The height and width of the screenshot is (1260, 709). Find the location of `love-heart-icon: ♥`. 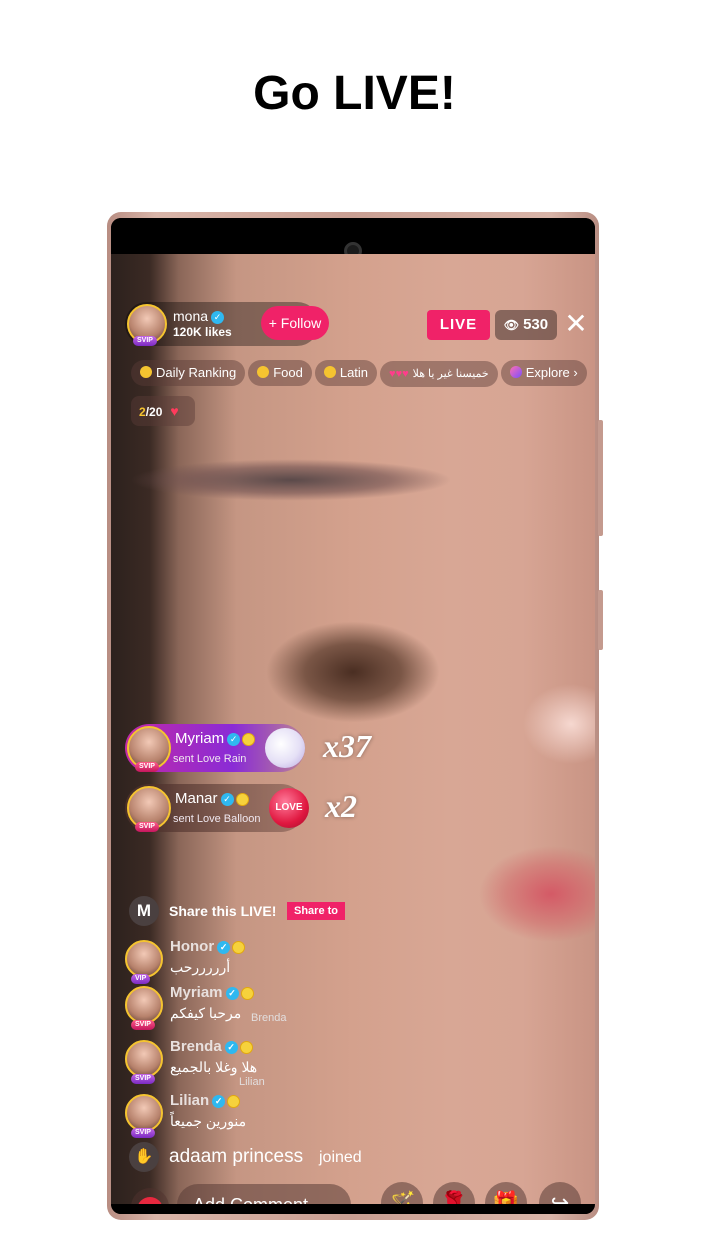

love-heart-icon: ♥ is located at coordinates (174, 411).